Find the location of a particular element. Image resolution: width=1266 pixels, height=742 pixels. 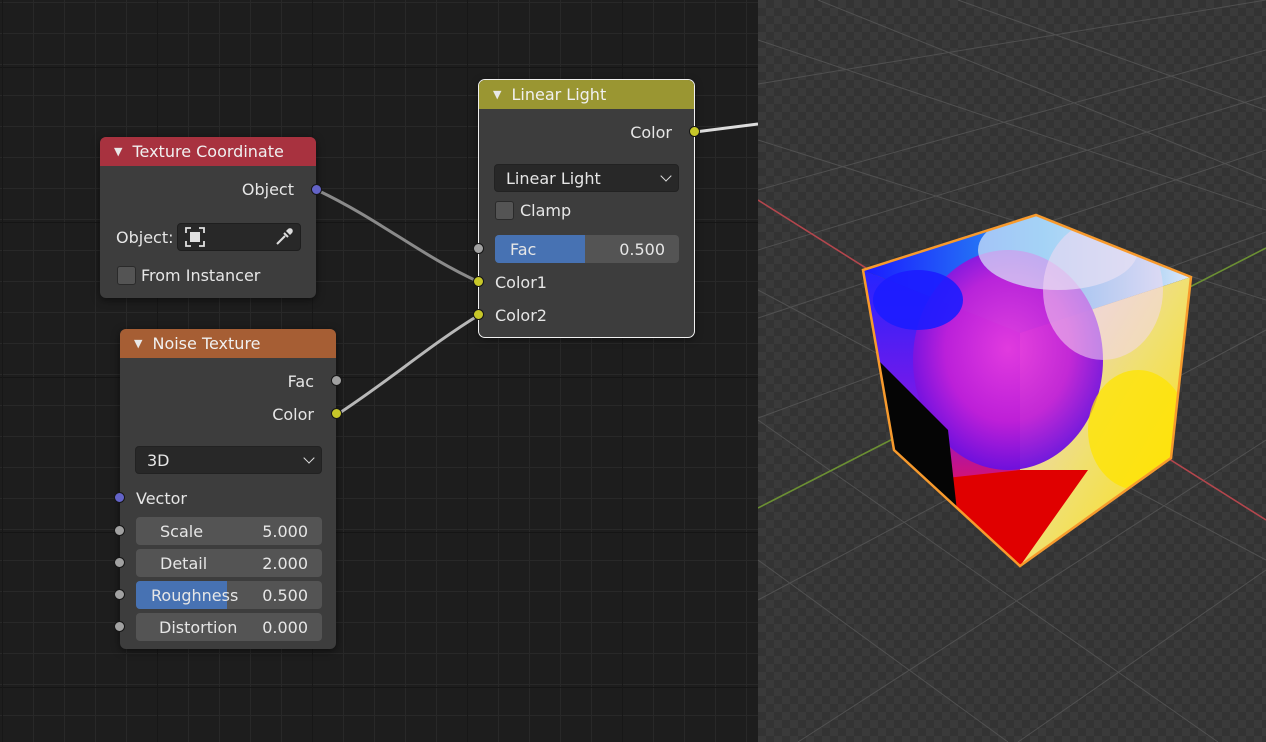

input-color2-label: Color2 is located at coordinates (521, 315).